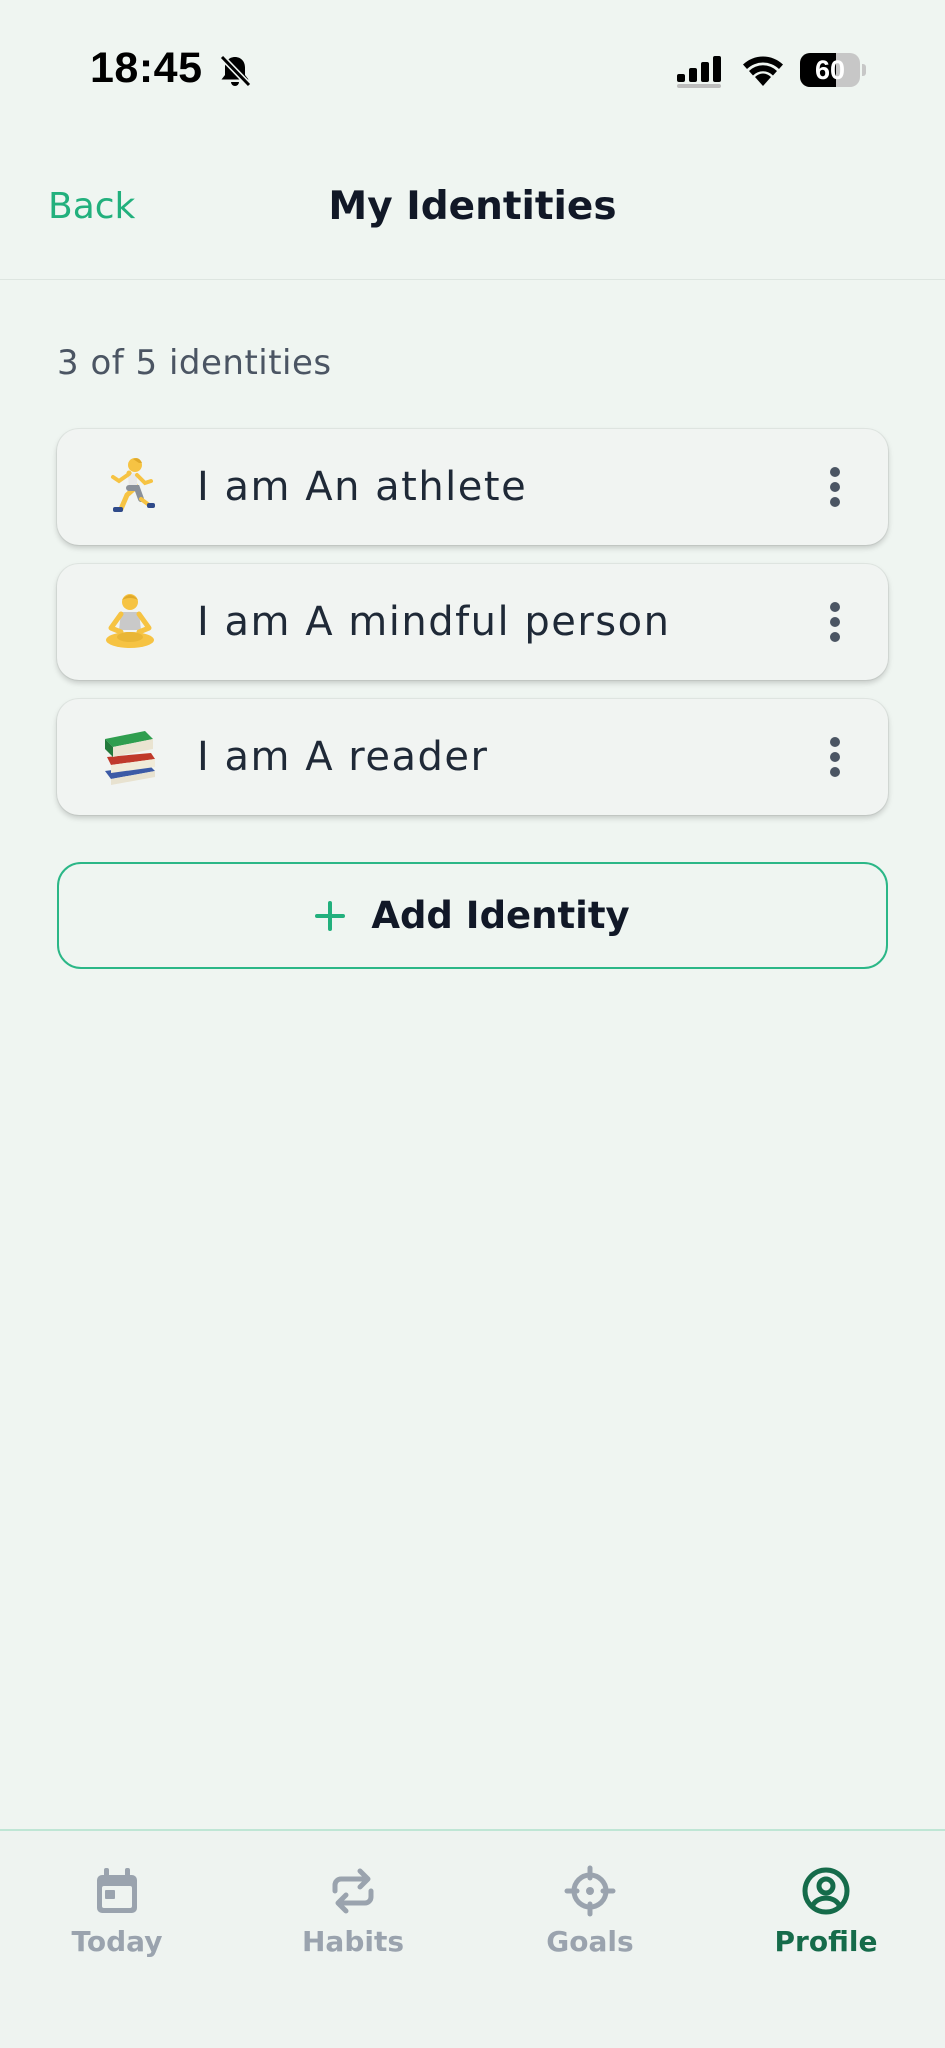 Image resolution: width=945 pixels, height=2048 pixels. I want to click on identity-count: 3 of 5 identities, so click(194, 363).